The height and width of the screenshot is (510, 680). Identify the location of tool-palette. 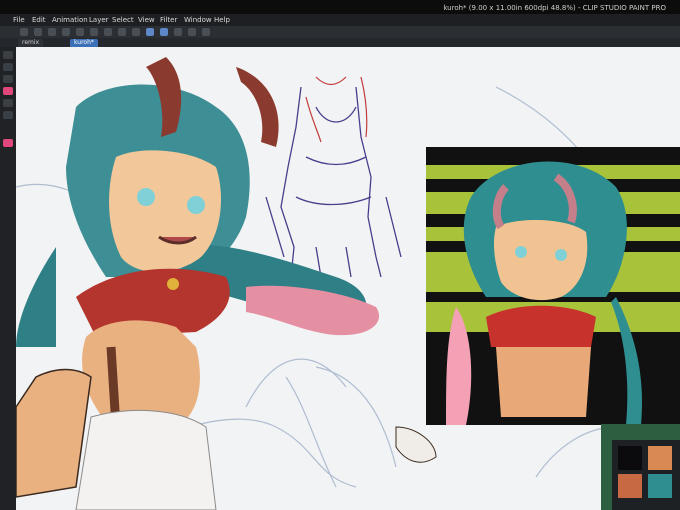
(8, 278).